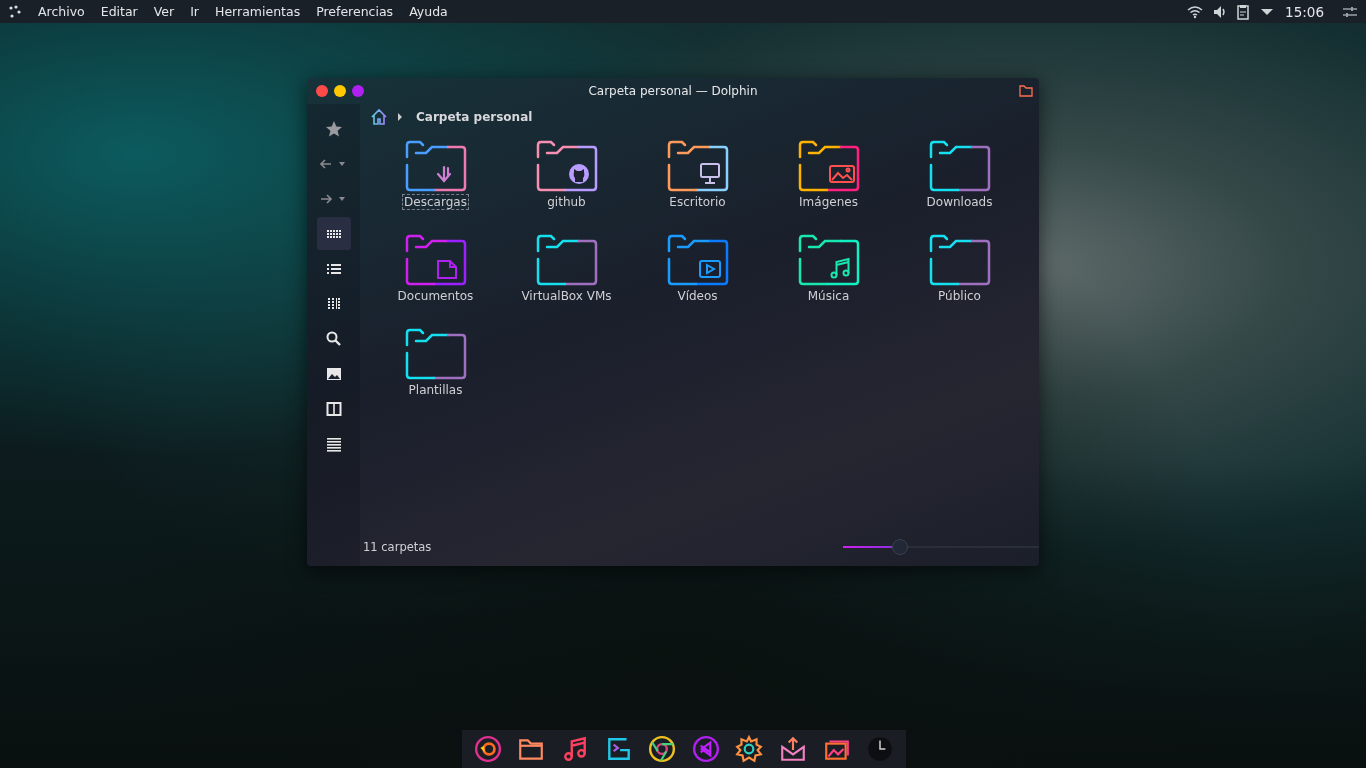  I want to click on window-title: Carpeta personal — Dolphin, so click(673, 91).